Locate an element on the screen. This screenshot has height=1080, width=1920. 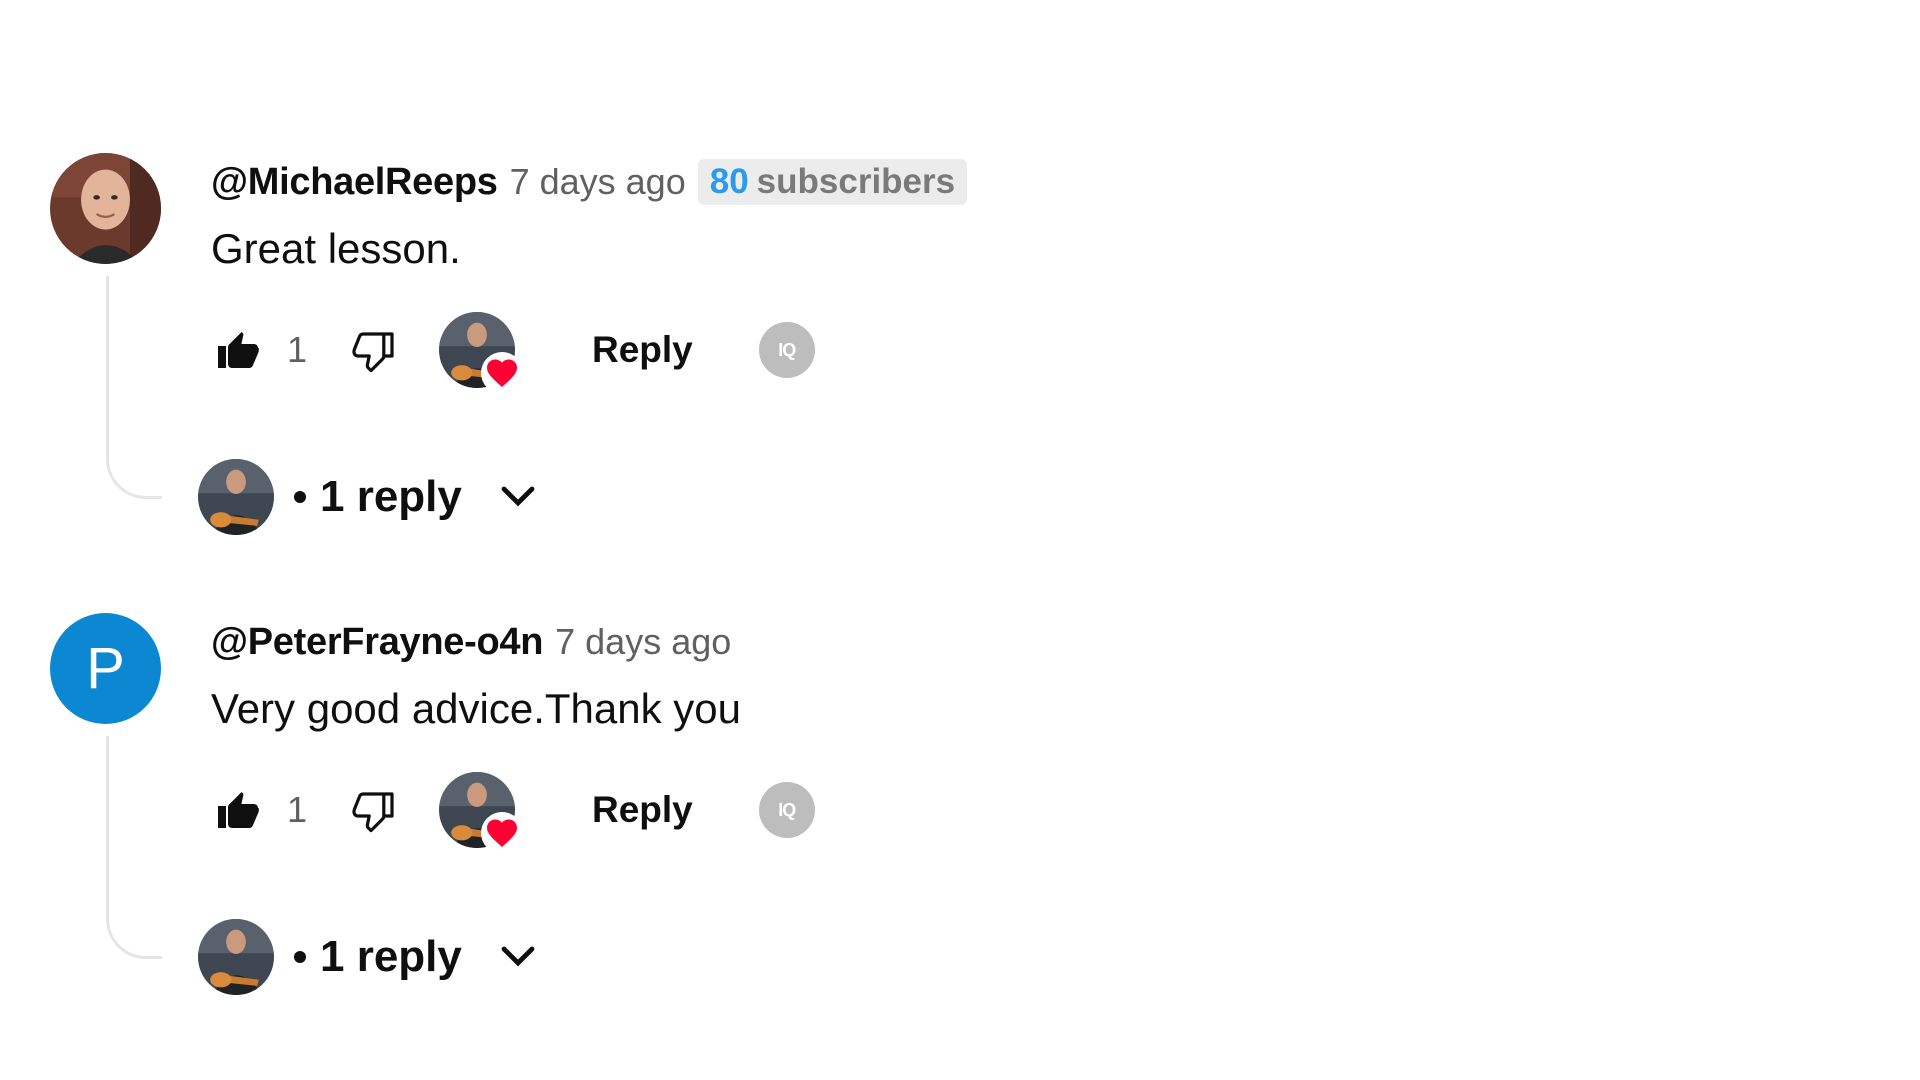
subscriber-badge: 80 subscribers is located at coordinates (832, 182).